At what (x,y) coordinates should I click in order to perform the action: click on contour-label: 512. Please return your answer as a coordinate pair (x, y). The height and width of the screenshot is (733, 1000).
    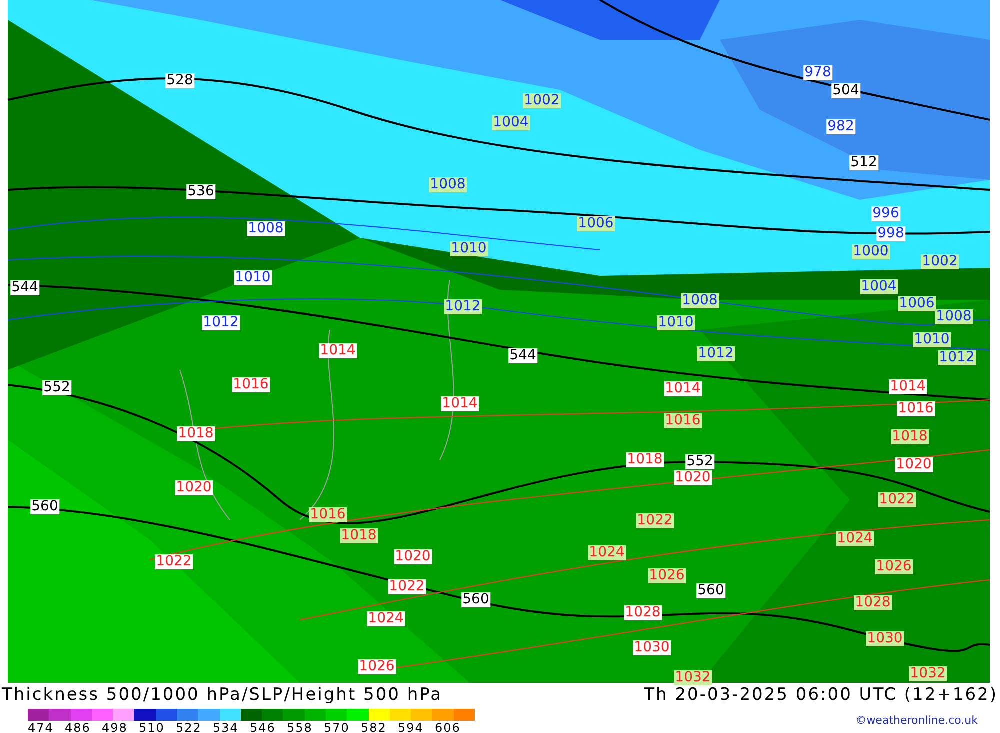
    Looking at the image, I should click on (864, 163).